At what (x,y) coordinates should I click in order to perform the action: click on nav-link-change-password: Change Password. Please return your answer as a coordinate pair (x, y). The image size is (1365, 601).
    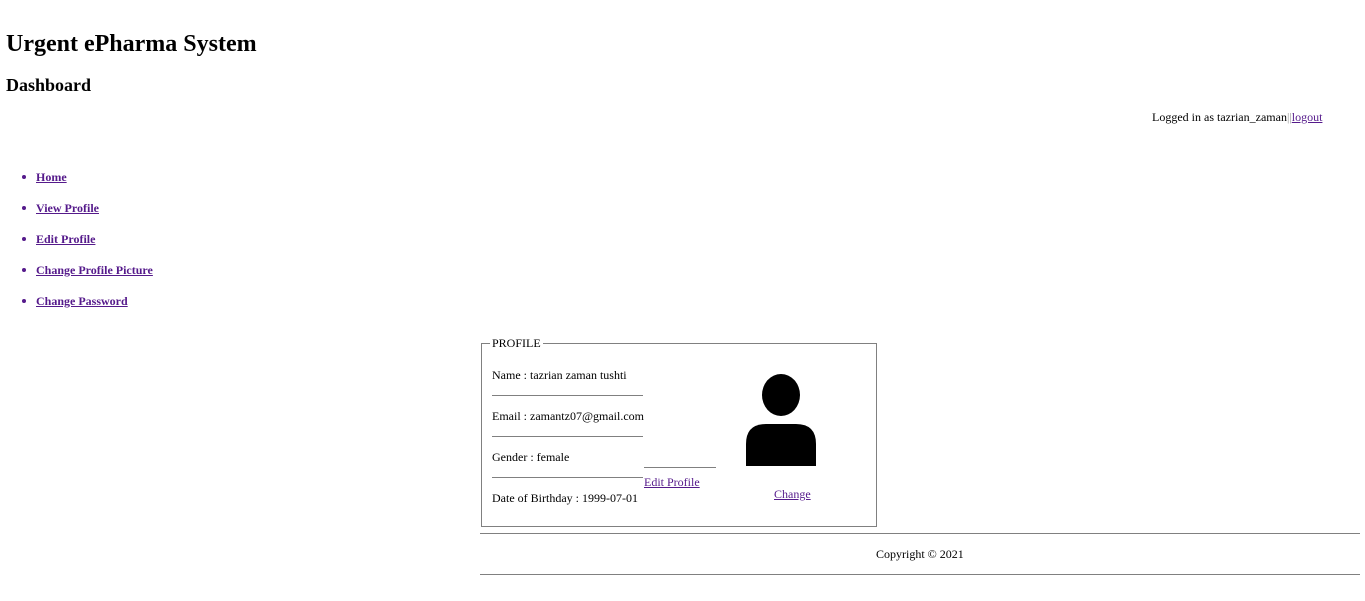
    Looking at the image, I should click on (82, 301).